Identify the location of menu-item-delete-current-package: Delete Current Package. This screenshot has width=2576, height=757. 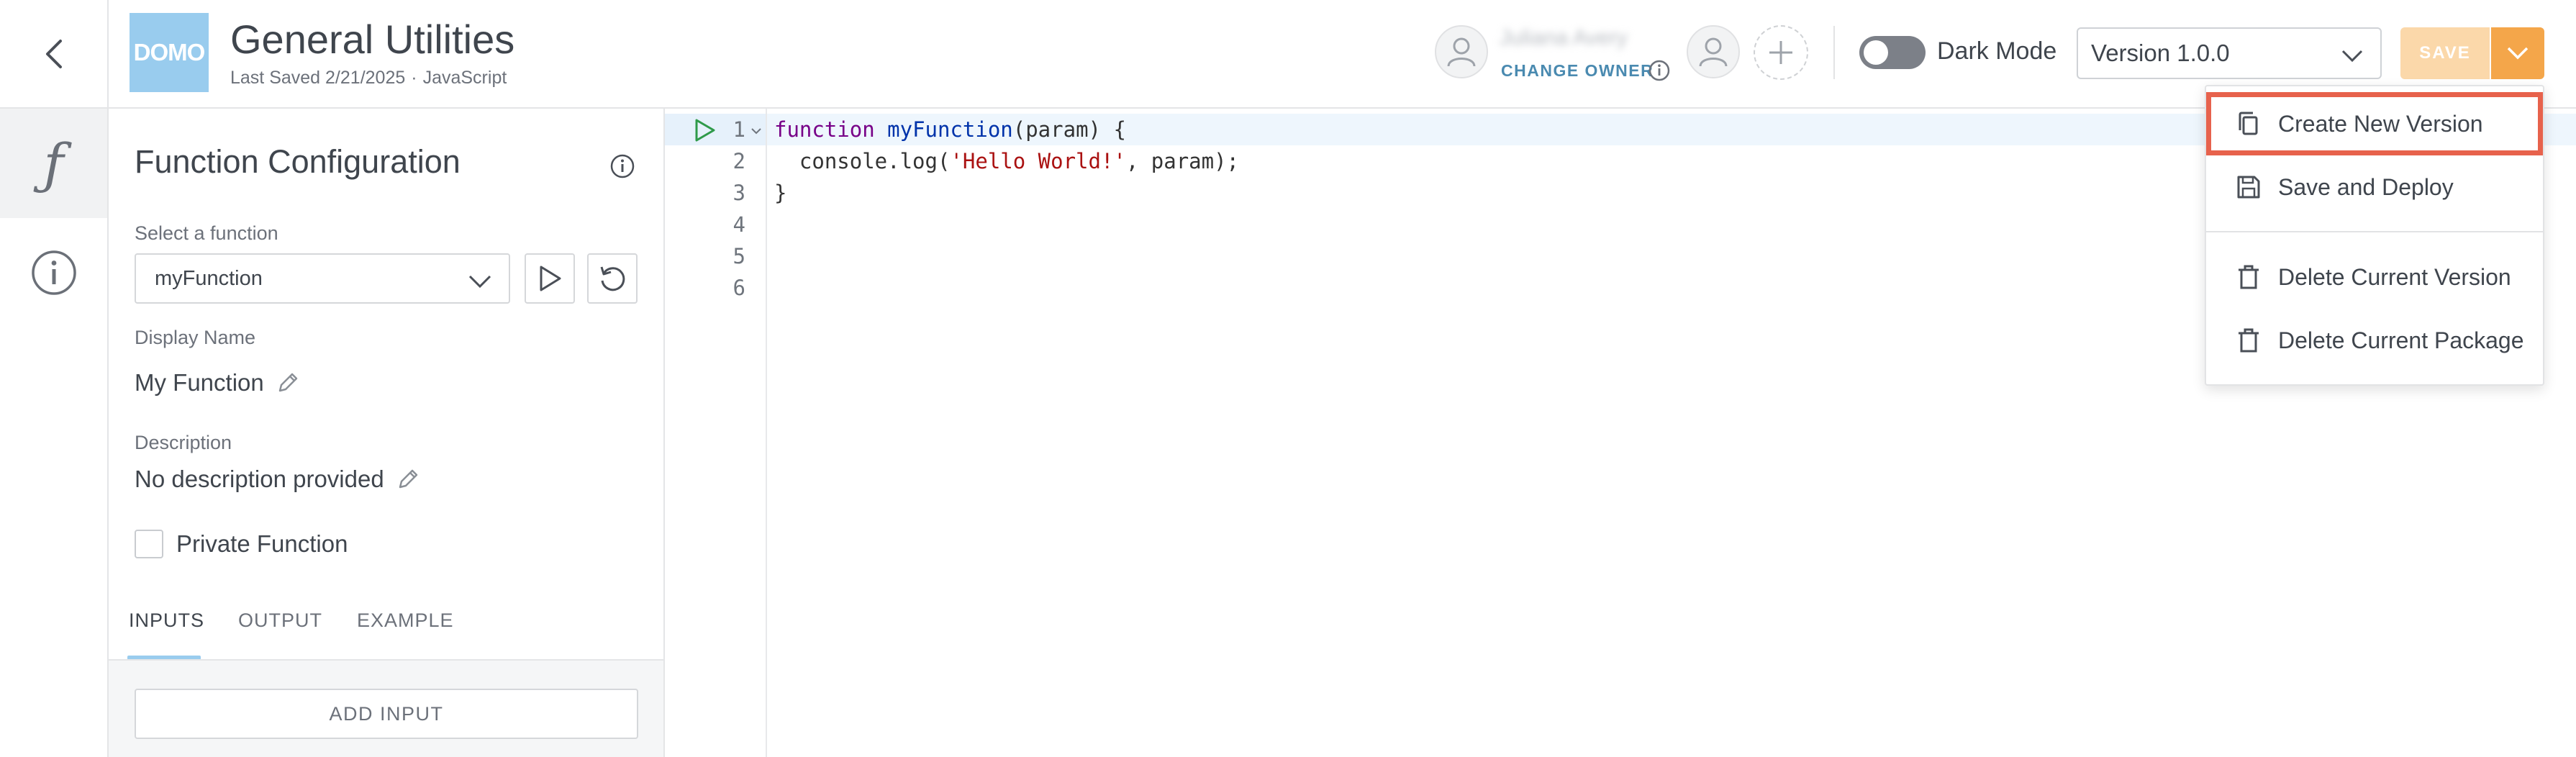
(2374, 340).